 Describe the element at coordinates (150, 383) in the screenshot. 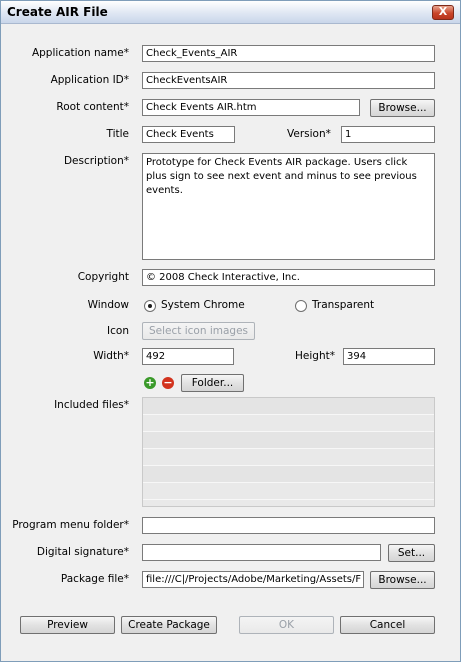

I see `plus-icon: +` at that location.